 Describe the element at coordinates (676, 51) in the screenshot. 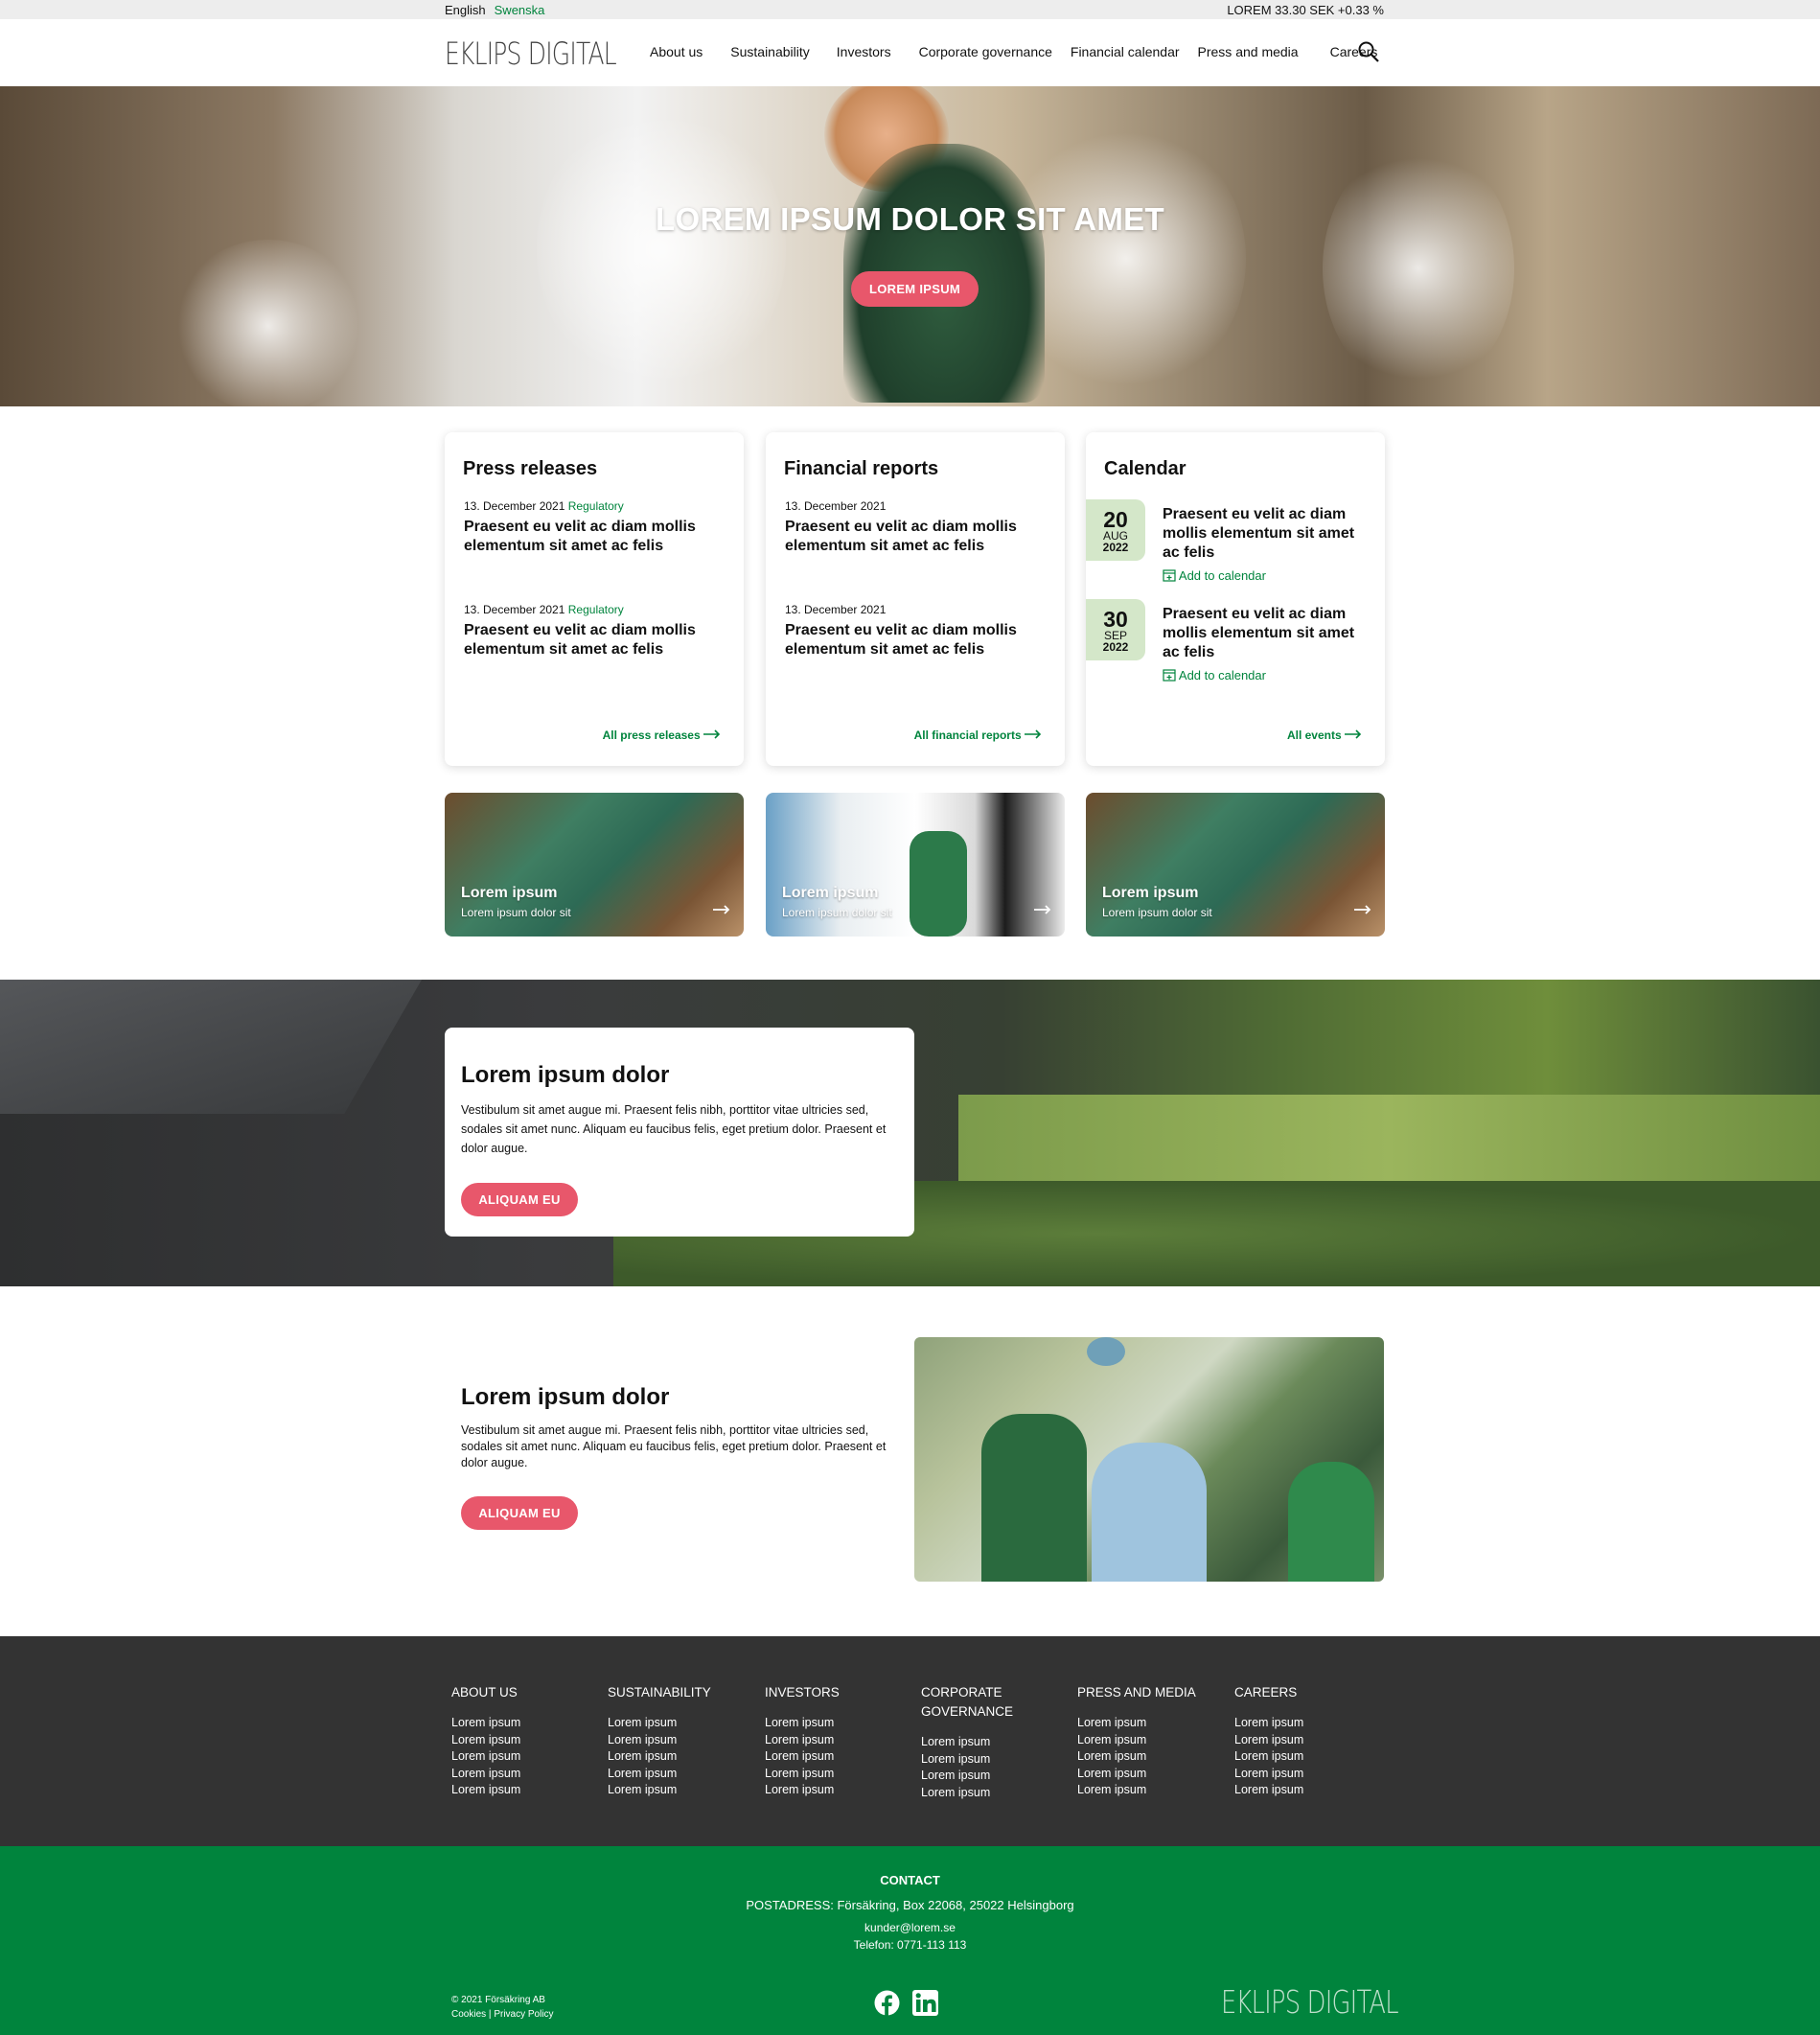

I see `nav-about-us: About us` at that location.